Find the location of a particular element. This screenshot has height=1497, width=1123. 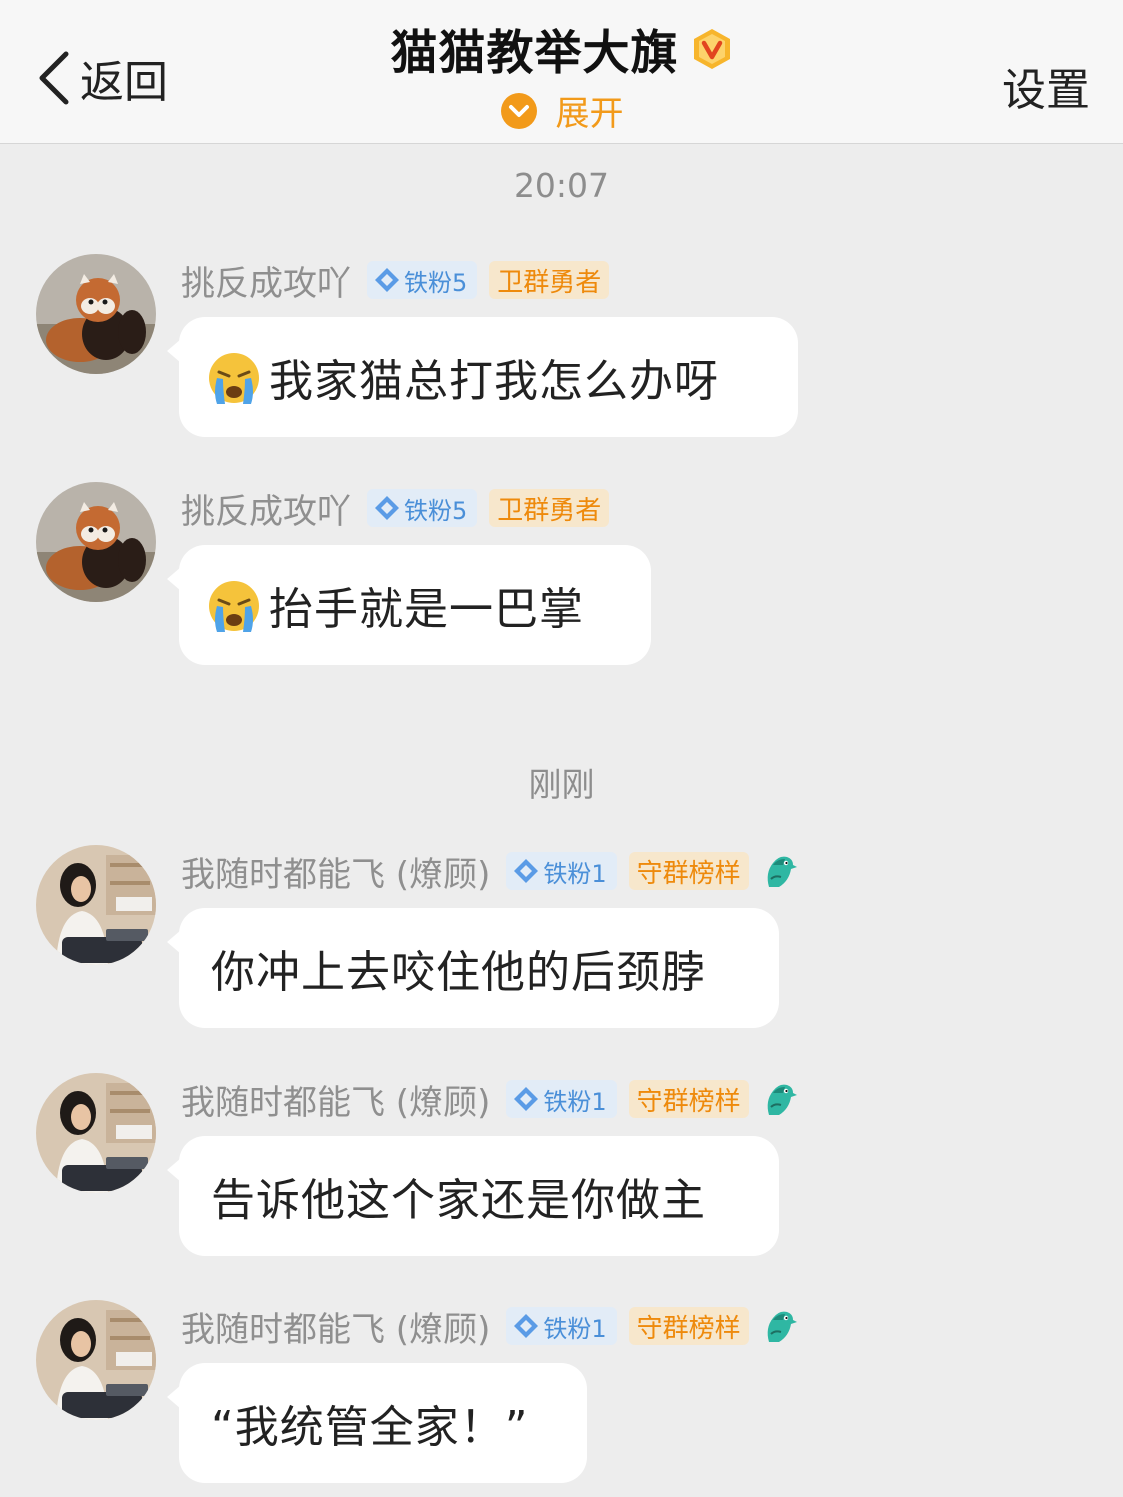

settings-button: 设置 is located at coordinates (1046, 86).